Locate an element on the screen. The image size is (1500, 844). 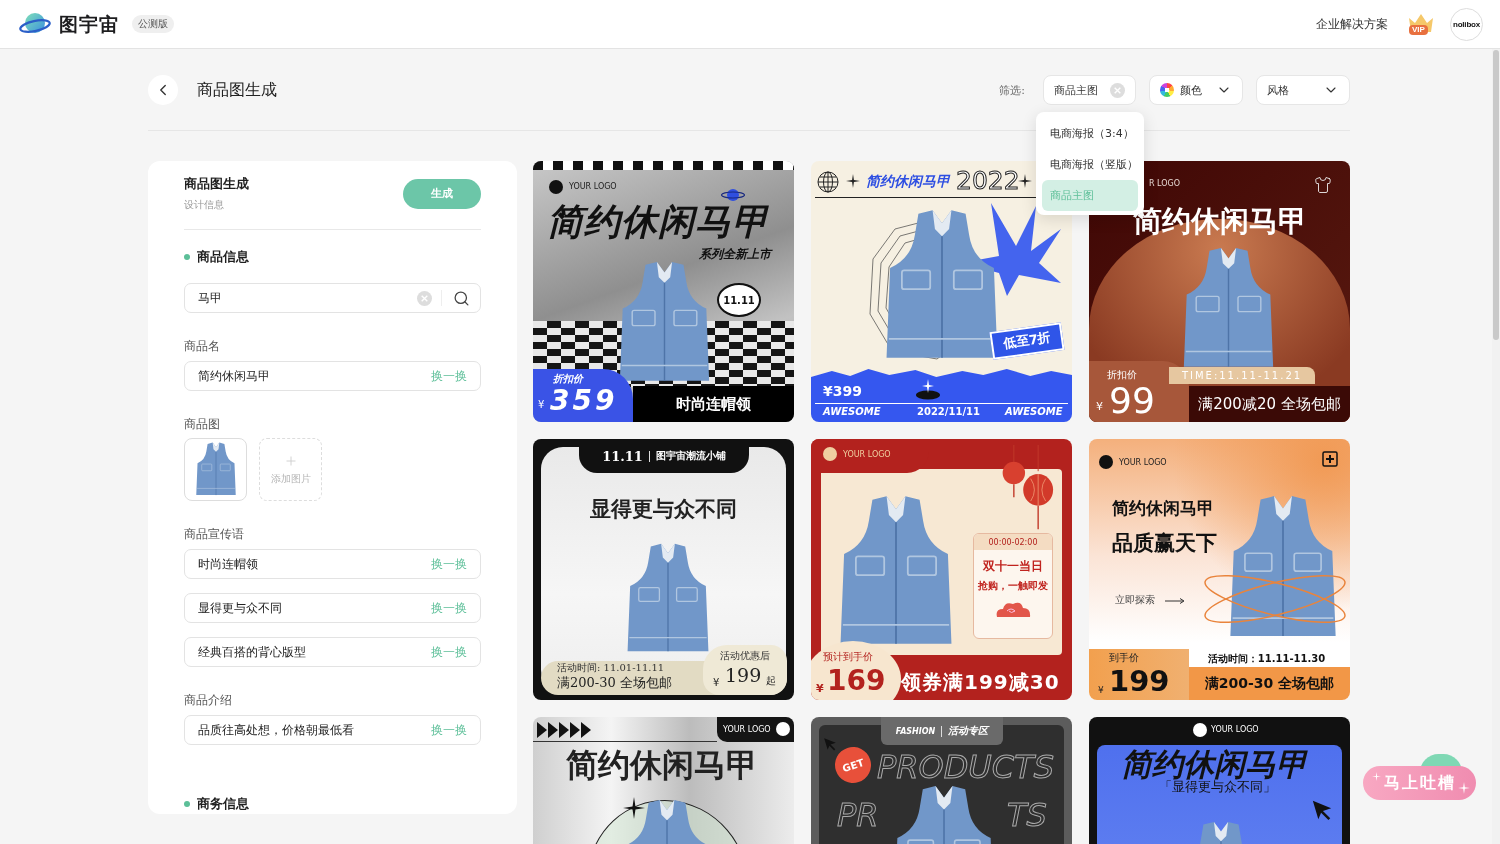
filter-chip: 商品主图 is located at coordinates (1089, 90).